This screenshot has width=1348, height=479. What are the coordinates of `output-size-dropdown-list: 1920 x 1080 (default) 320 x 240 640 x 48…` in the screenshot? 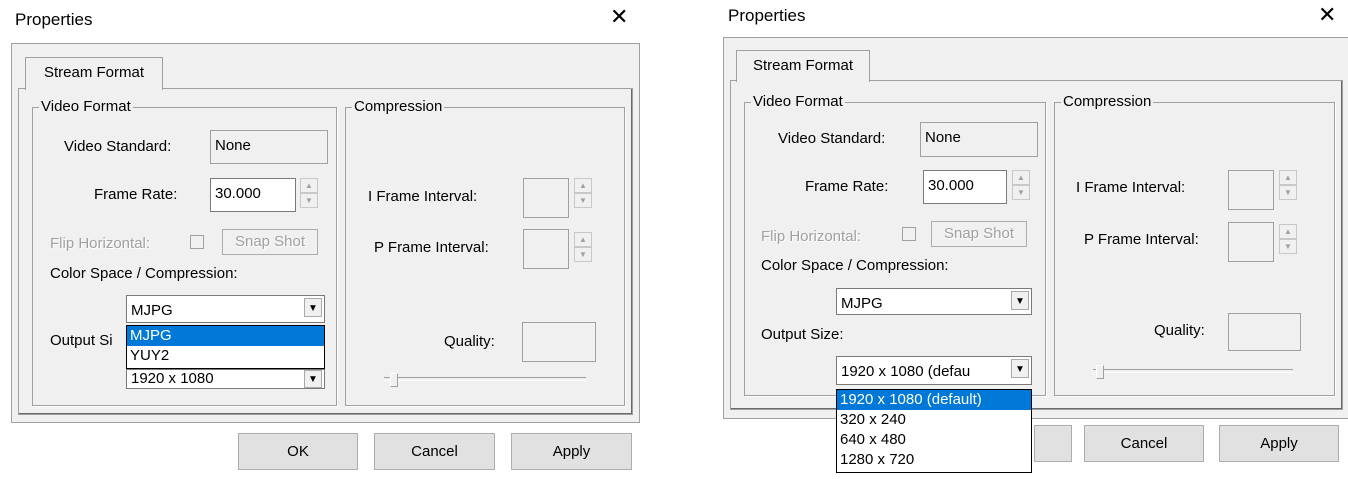 It's located at (934, 431).